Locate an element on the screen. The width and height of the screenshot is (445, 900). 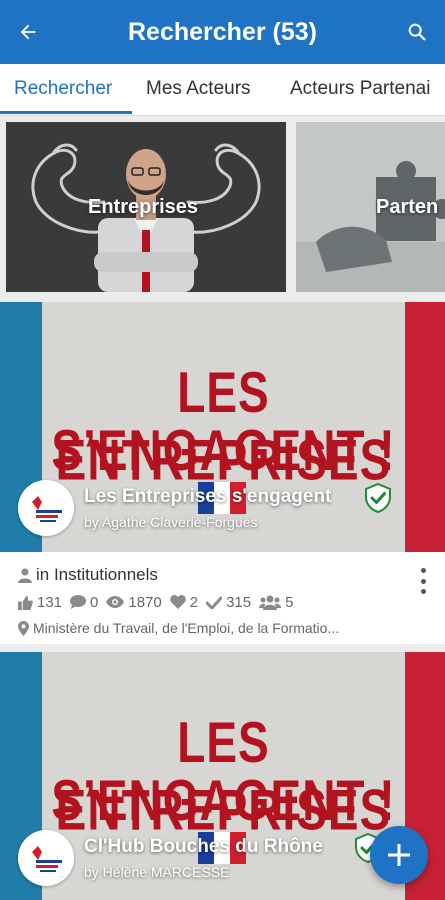
card-author: by Hélène MARCESSE is located at coordinates (157, 872).